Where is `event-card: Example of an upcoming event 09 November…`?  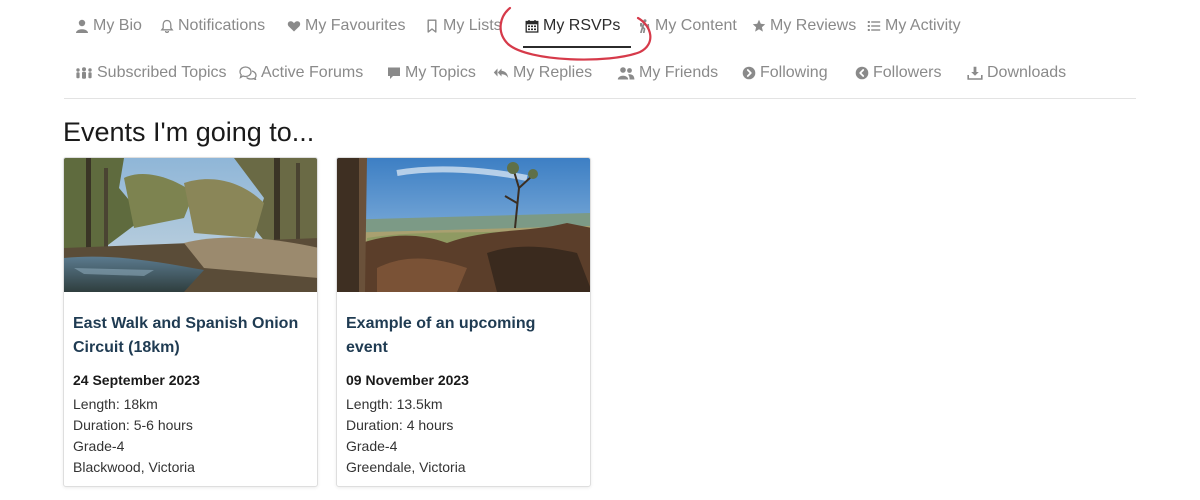
event-card: Example of an upcoming event 09 November… is located at coordinates (463, 322).